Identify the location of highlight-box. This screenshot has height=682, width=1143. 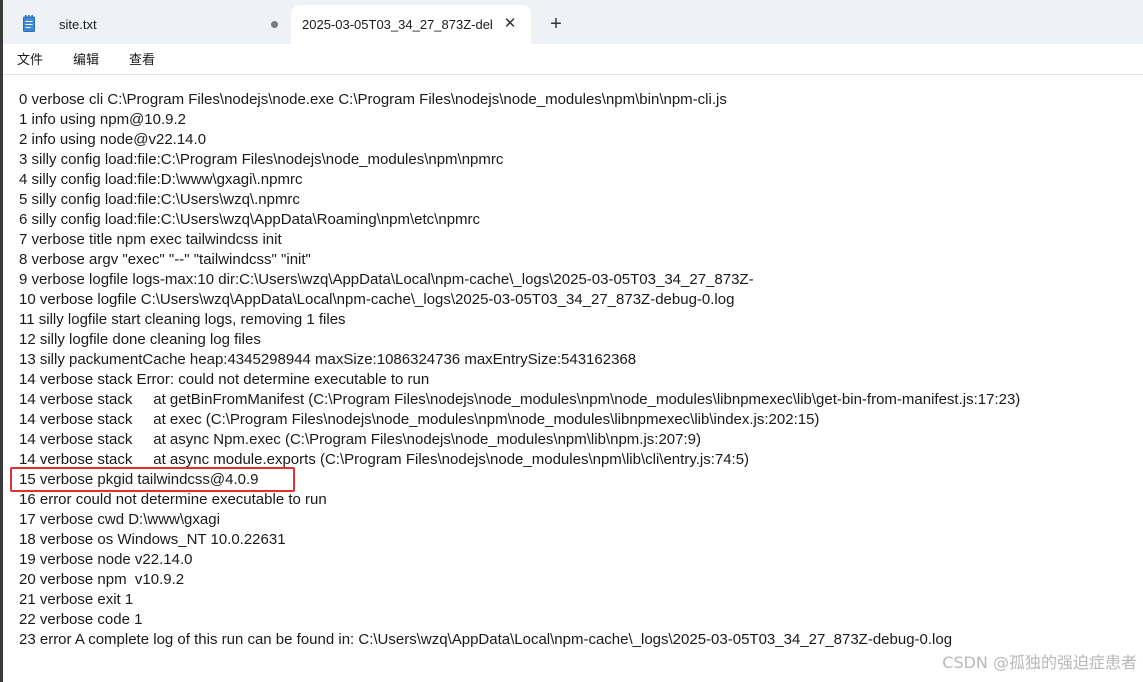
(152, 479).